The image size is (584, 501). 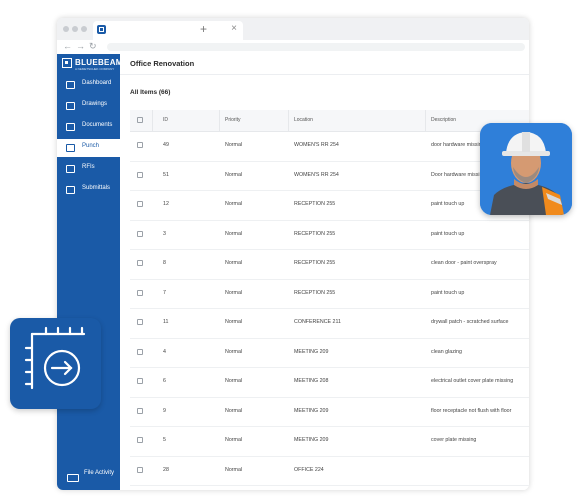 What do you see at coordinates (70, 148) in the screenshot?
I see `punch-icon` at bounding box center [70, 148].